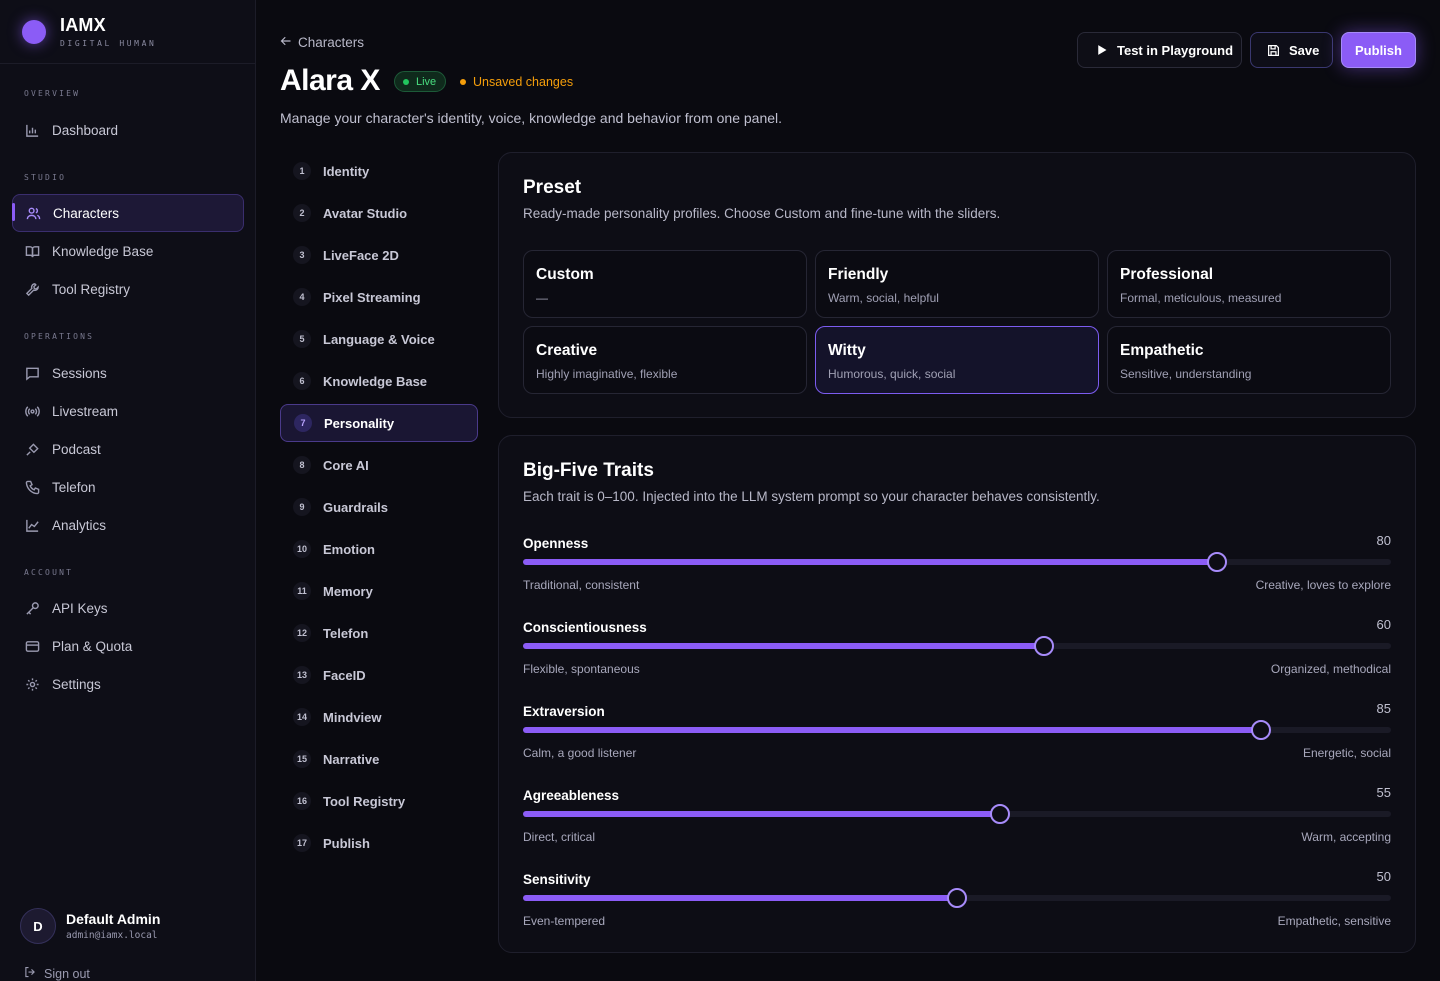  I want to click on gear-icon, so click(32, 684).